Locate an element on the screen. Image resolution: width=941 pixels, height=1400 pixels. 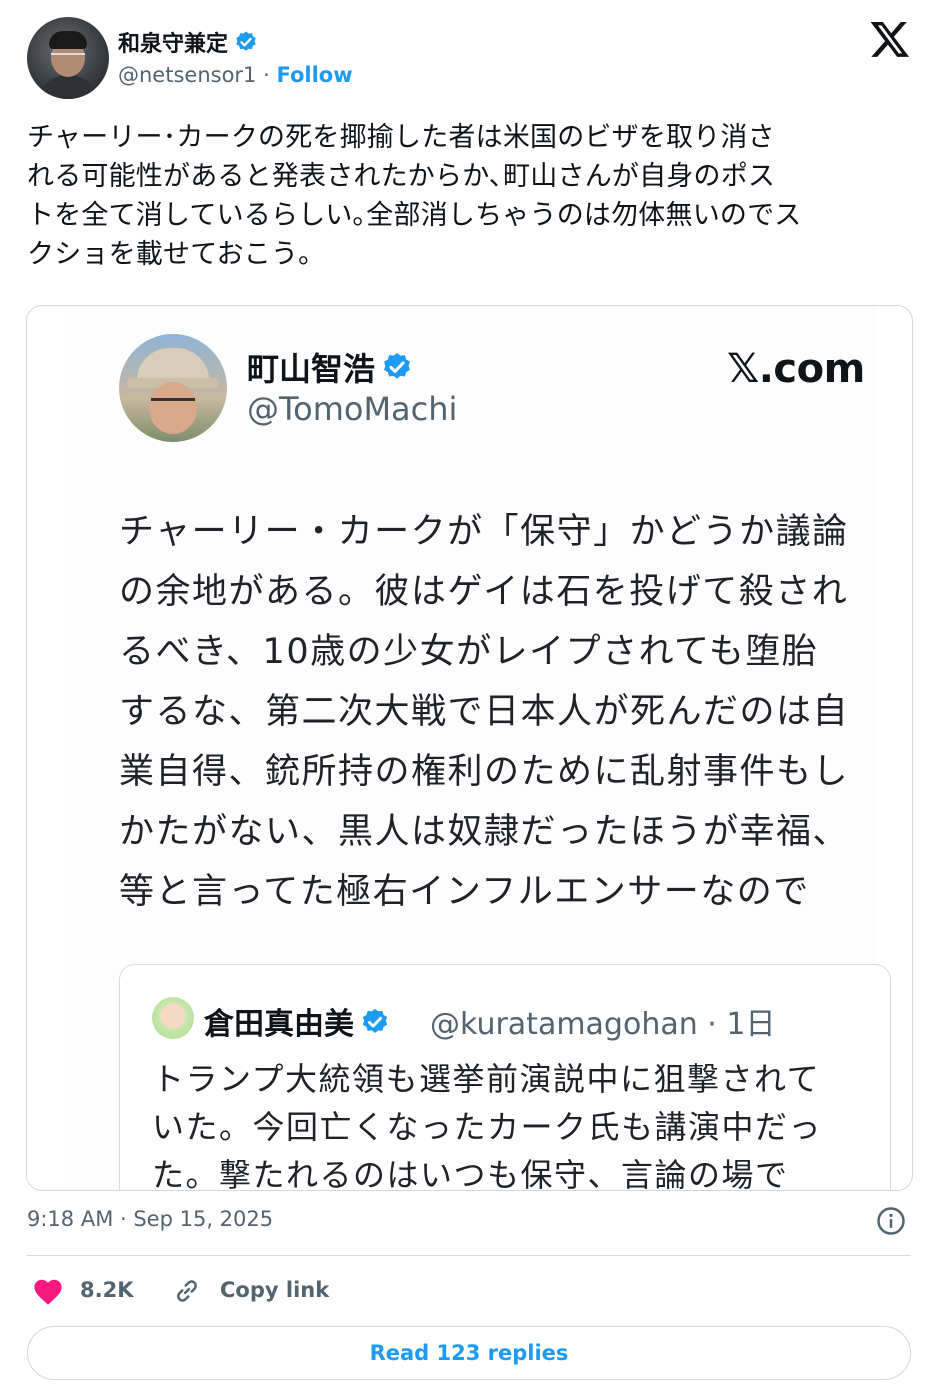
read-replies-button: Read 123 replies is located at coordinates (469, 1353).